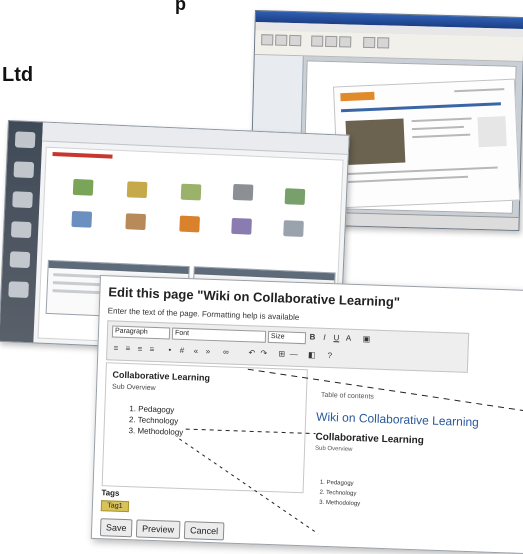 This screenshot has width=523, height=554. What do you see at coordinates (18, 290) in the screenshot?
I see `help-icon` at bounding box center [18, 290].